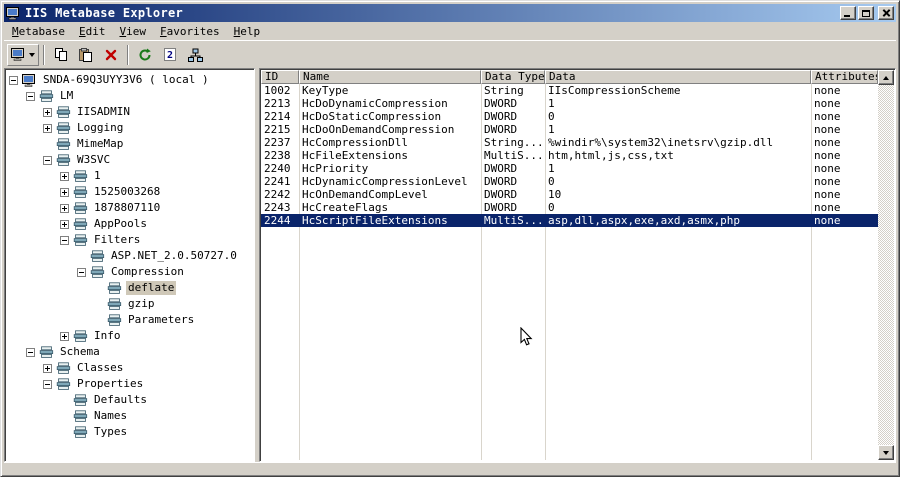 Image resolution: width=900 pixels, height=477 pixels. I want to click on tree-node-1878807110: 1878807110, so click(129, 208).